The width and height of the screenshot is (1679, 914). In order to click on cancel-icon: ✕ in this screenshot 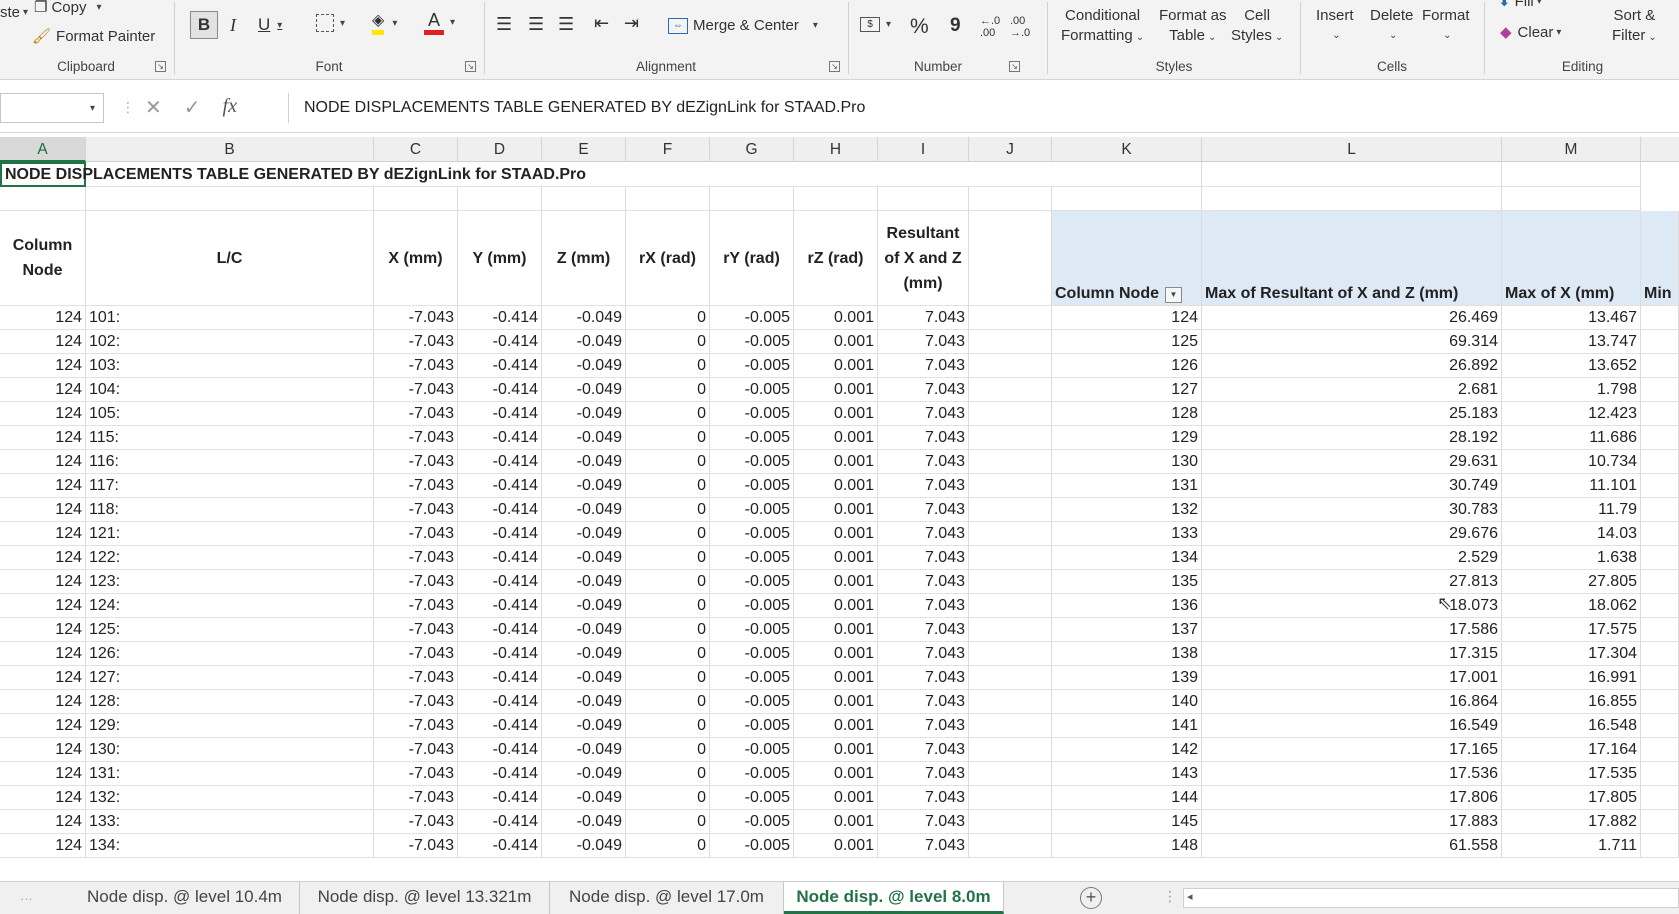, I will do `click(153, 107)`.